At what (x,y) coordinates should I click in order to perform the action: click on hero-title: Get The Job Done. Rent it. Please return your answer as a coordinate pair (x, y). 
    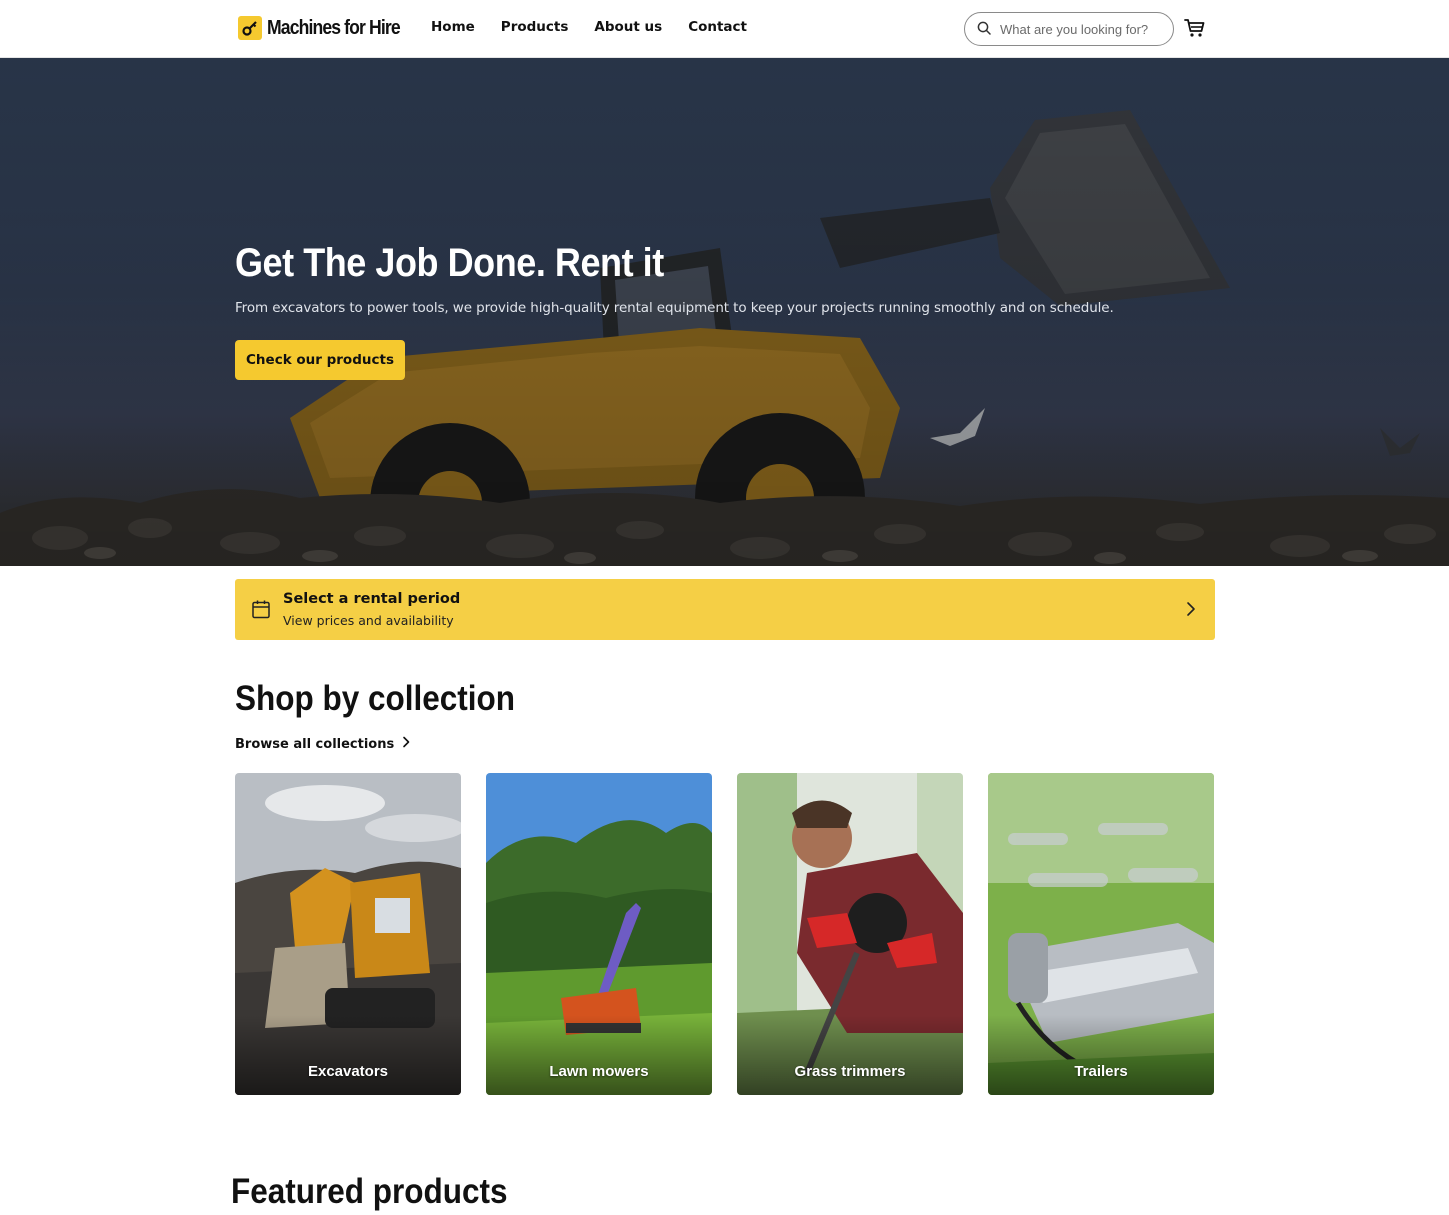
    Looking at the image, I should click on (449, 263).